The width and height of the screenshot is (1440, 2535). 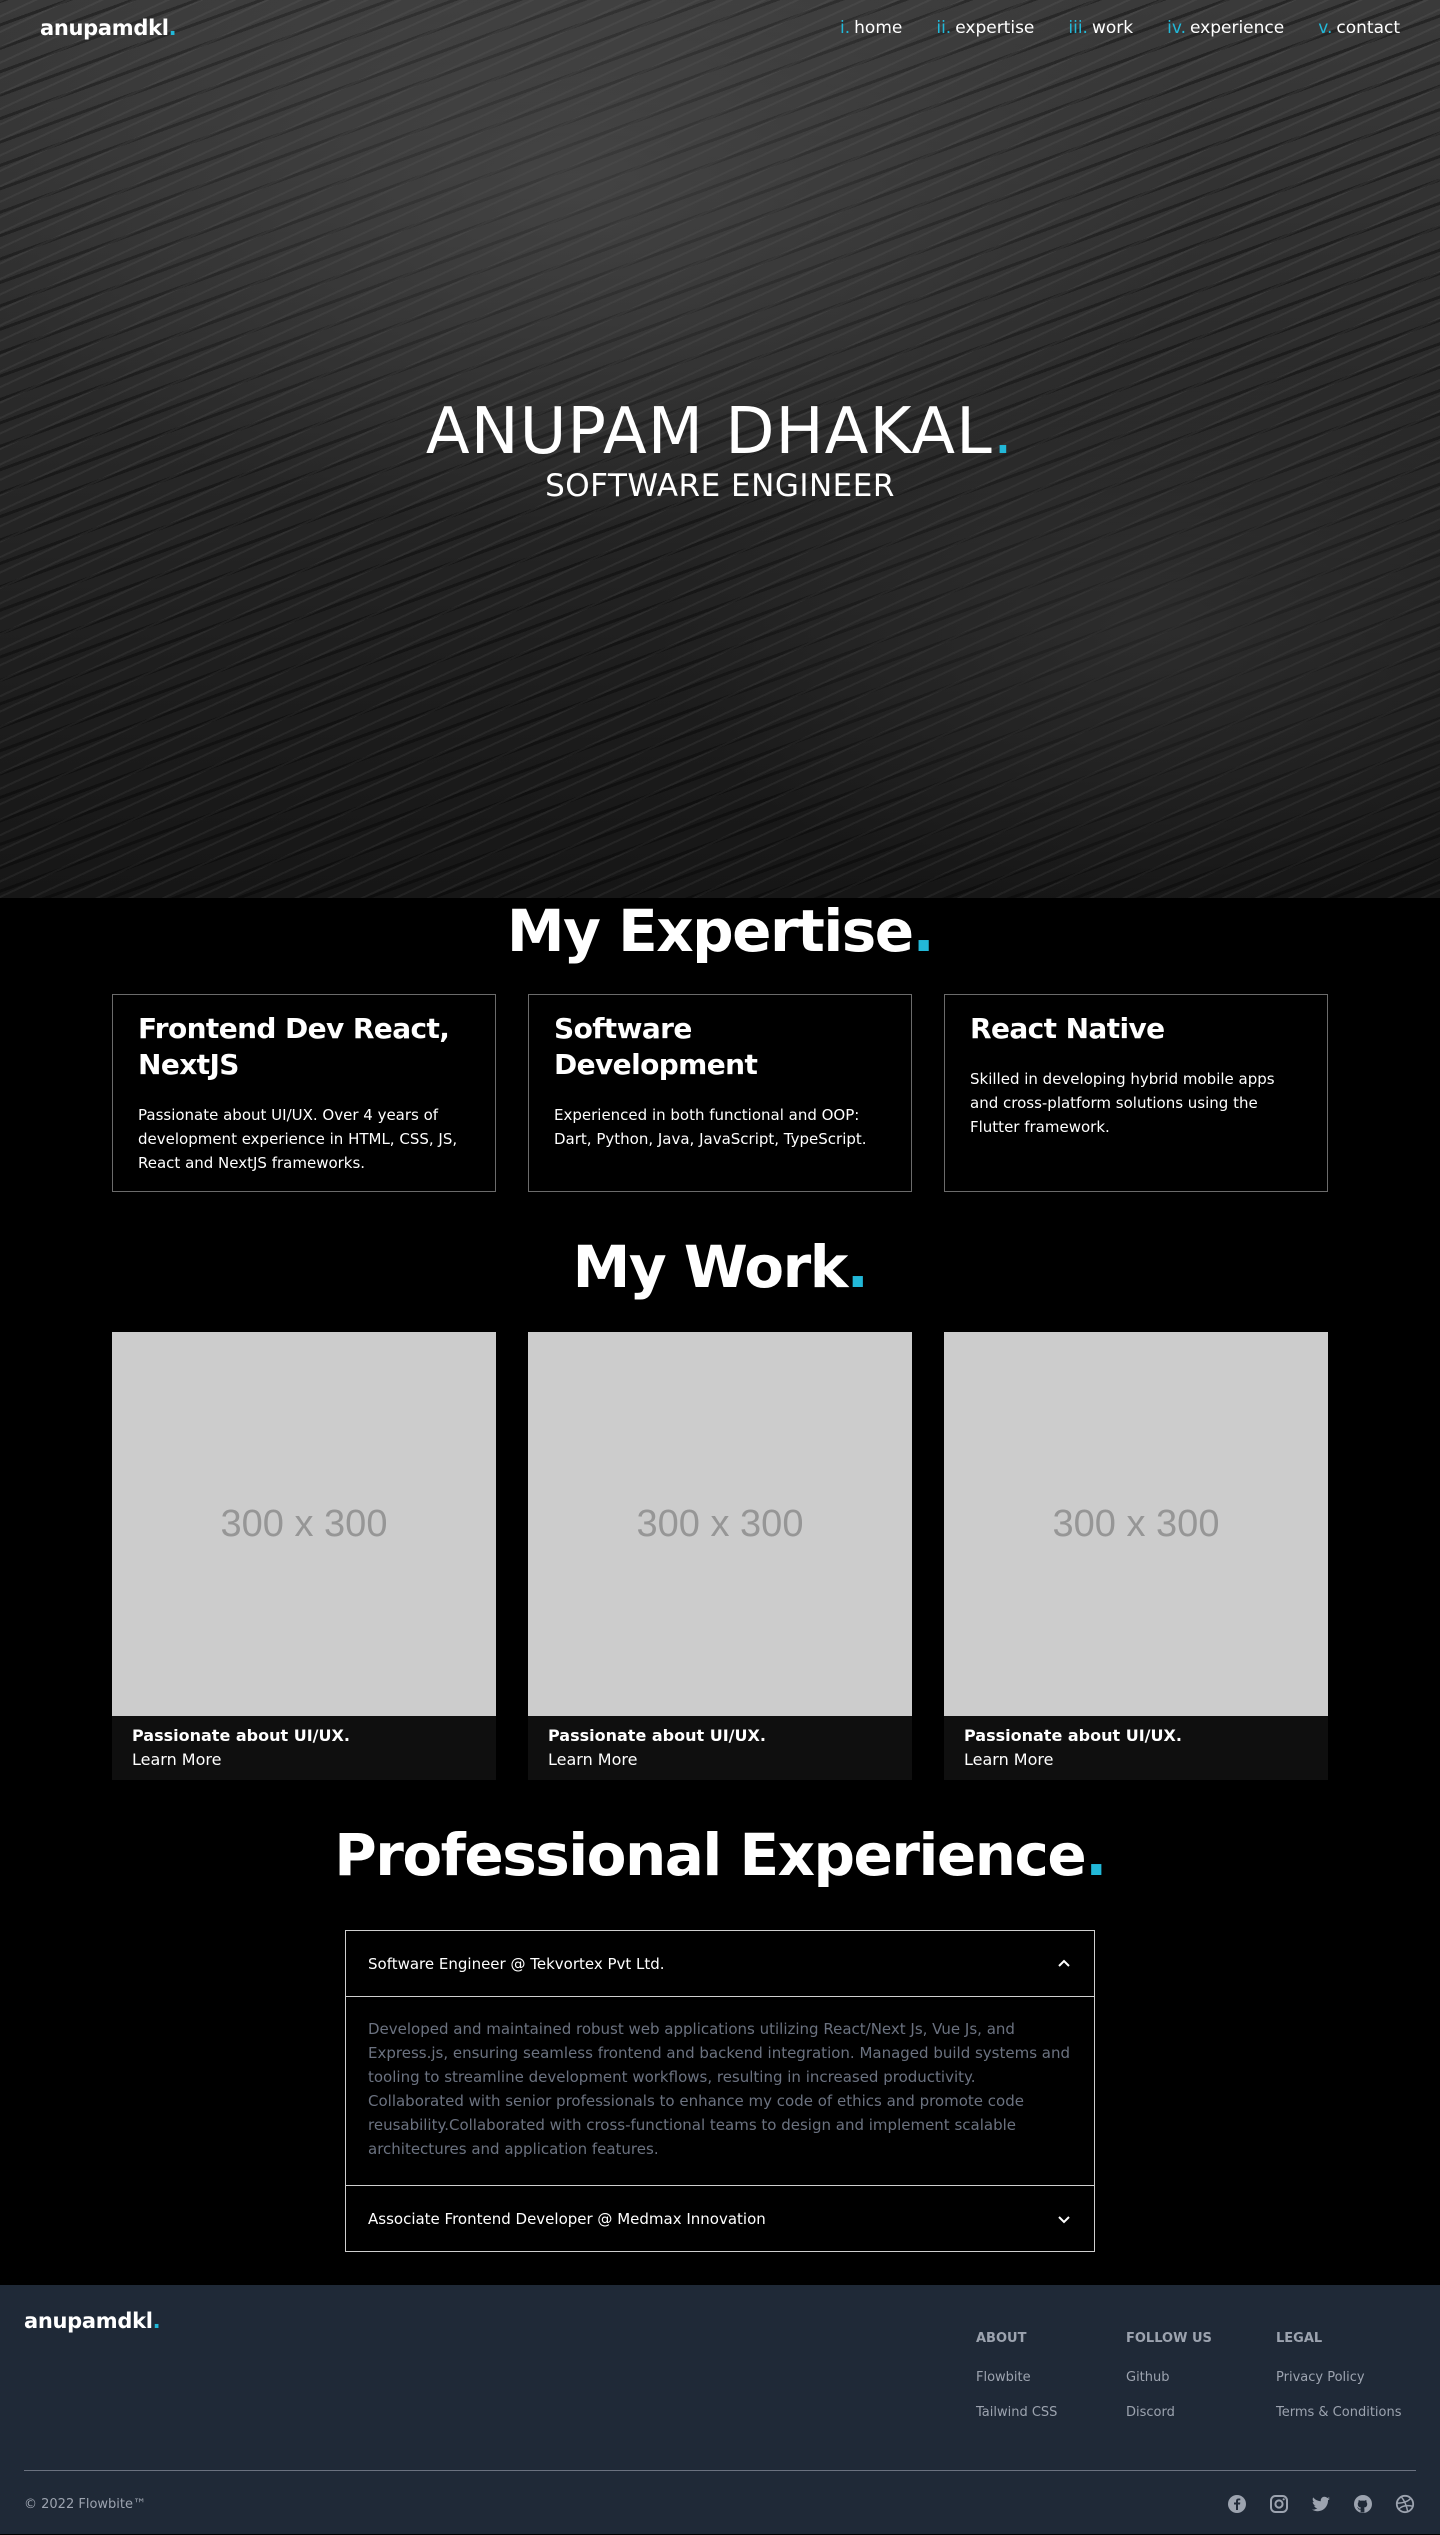 What do you see at coordinates (1346, 2377) in the screenshot?
I see `footer-link-privacy: Privacy Policy` at bounding box center [1346, 2377].